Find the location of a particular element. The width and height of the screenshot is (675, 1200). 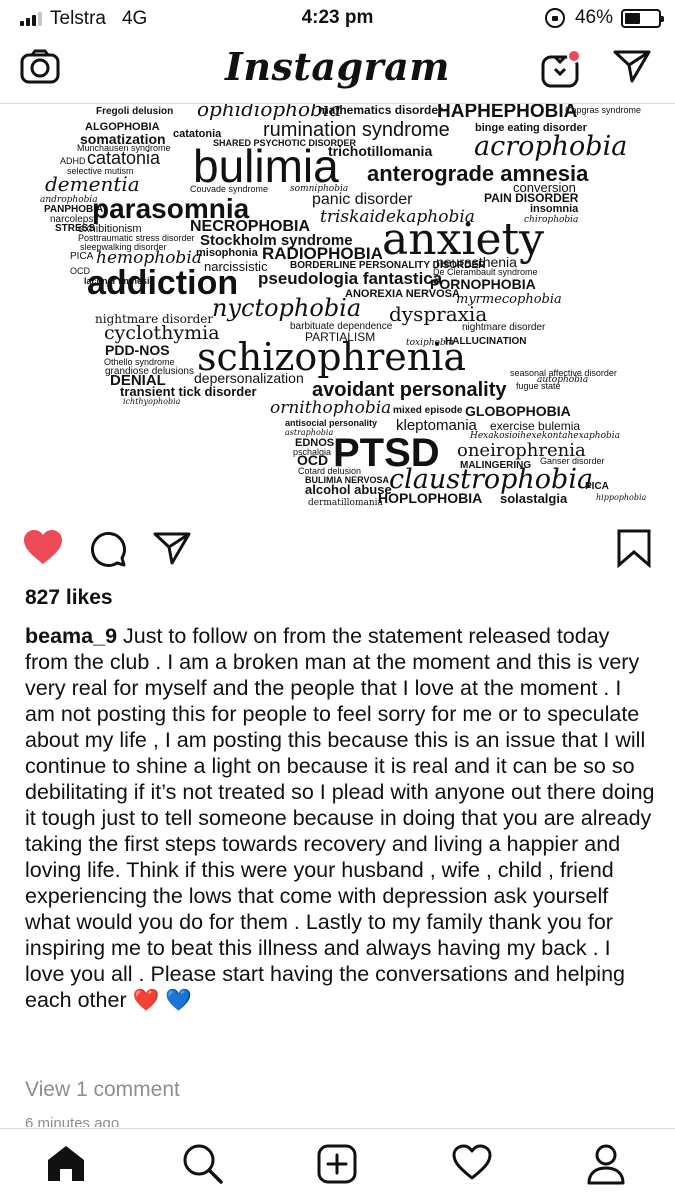

new-post-icon is located at coordinates (337, 1166).